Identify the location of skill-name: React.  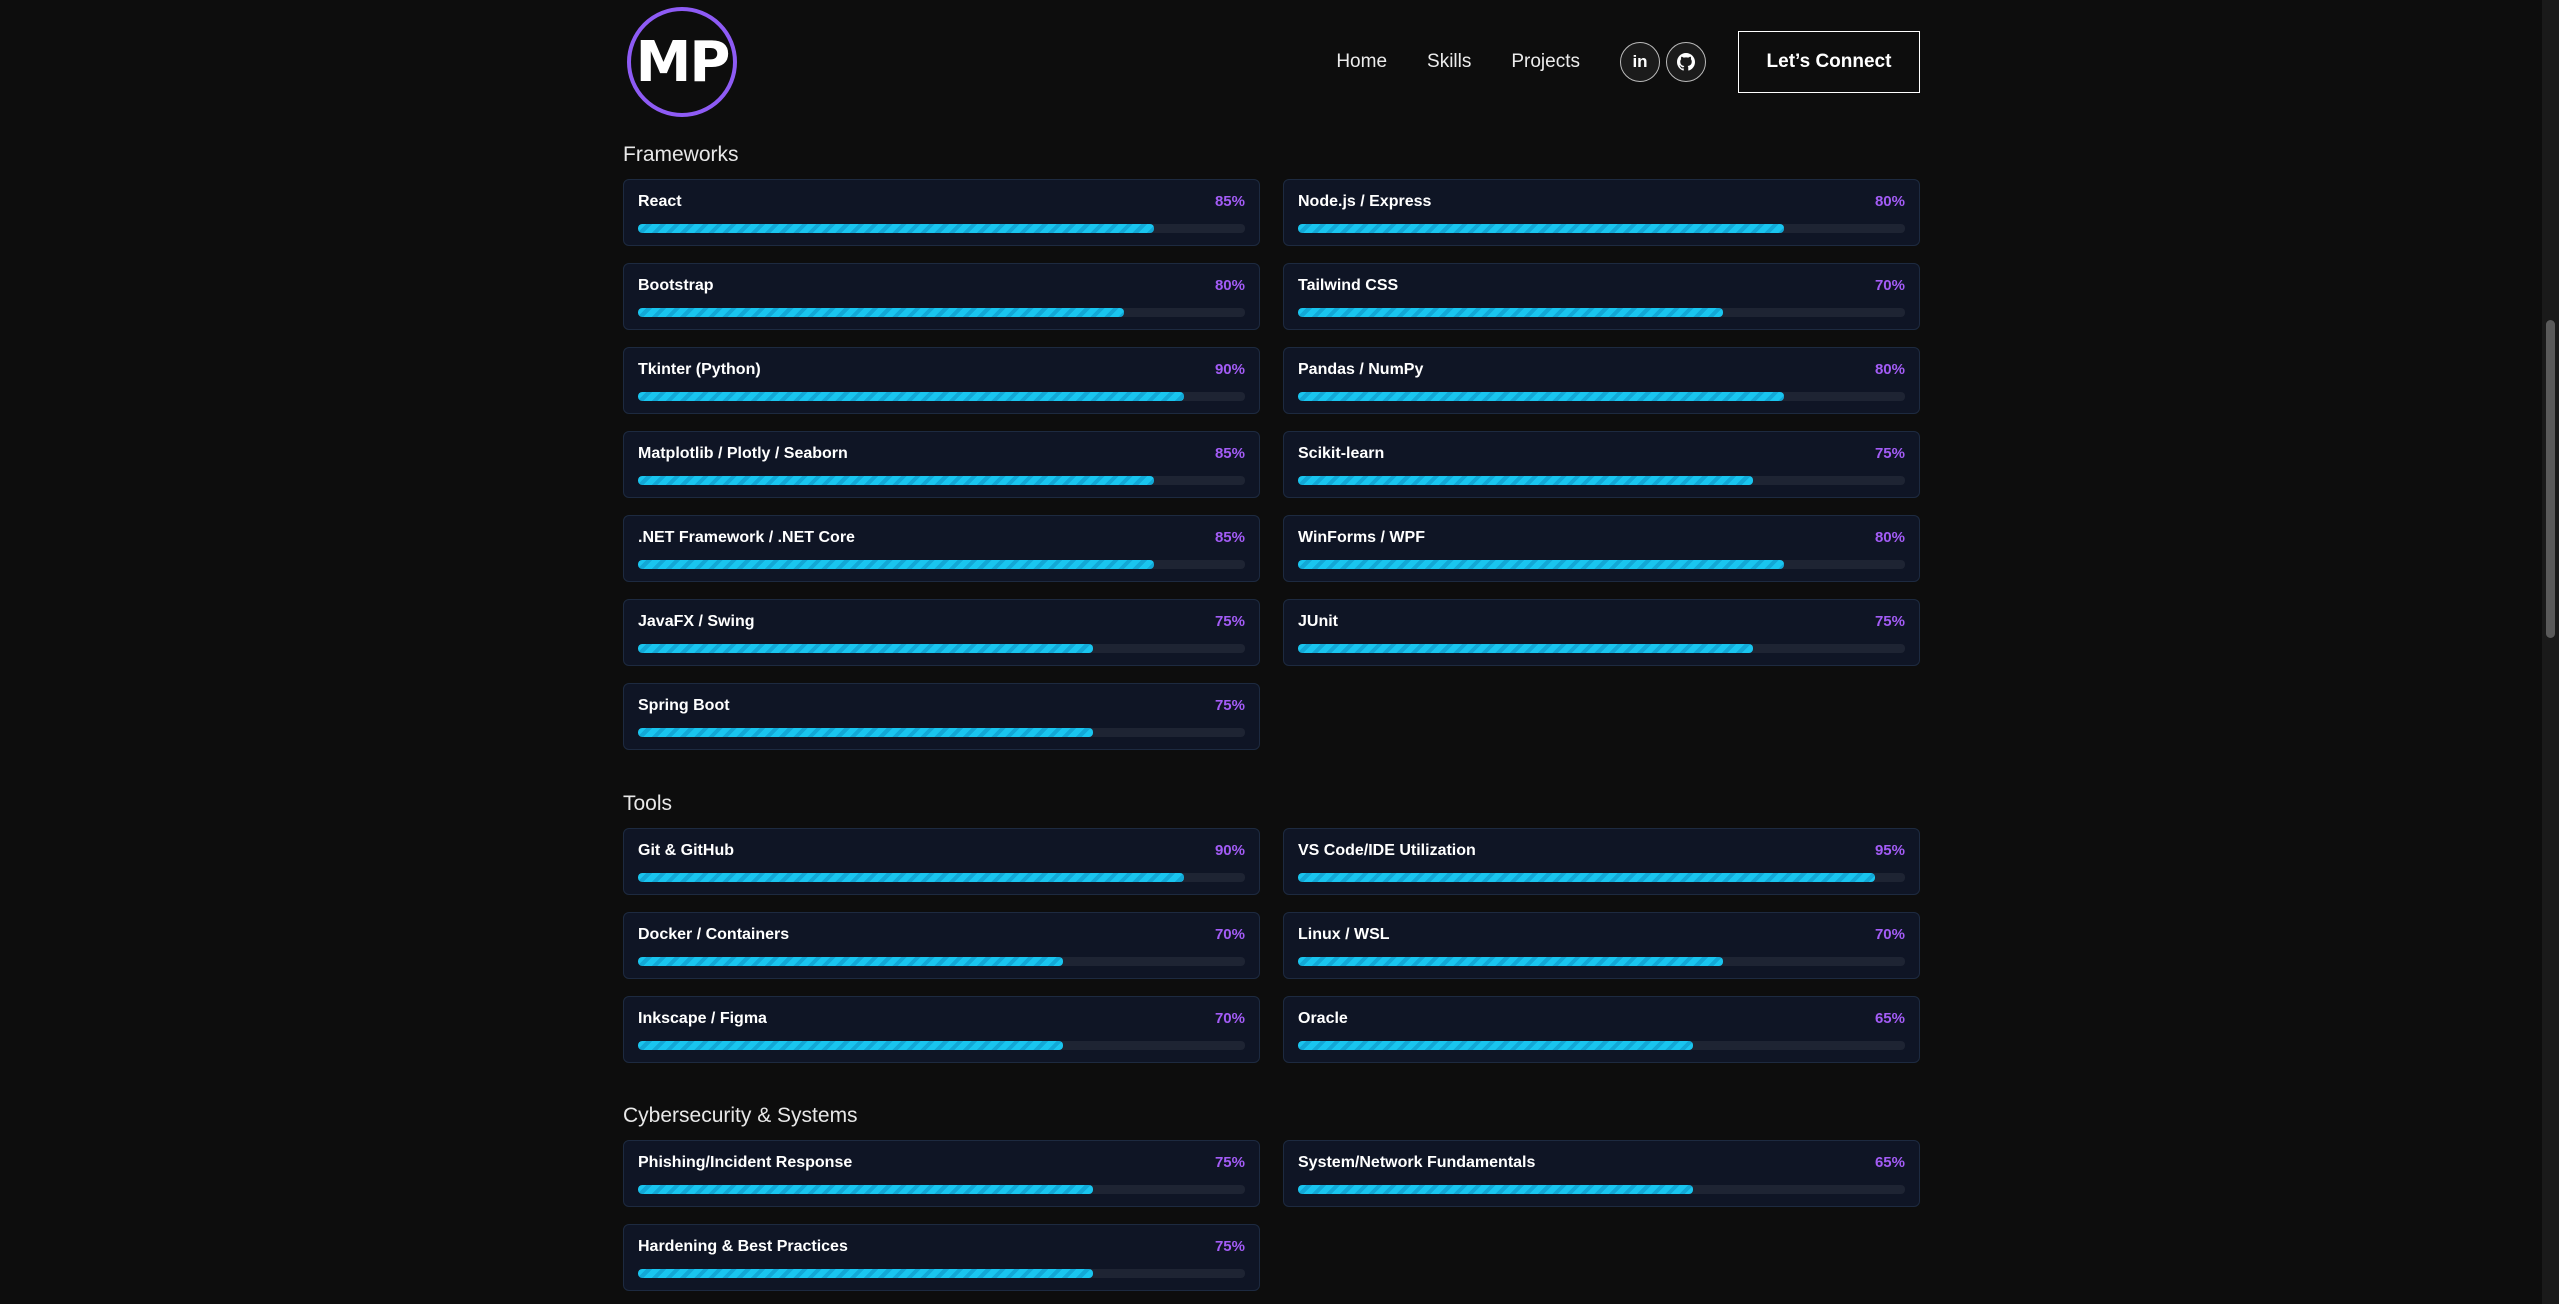
(660, 201).